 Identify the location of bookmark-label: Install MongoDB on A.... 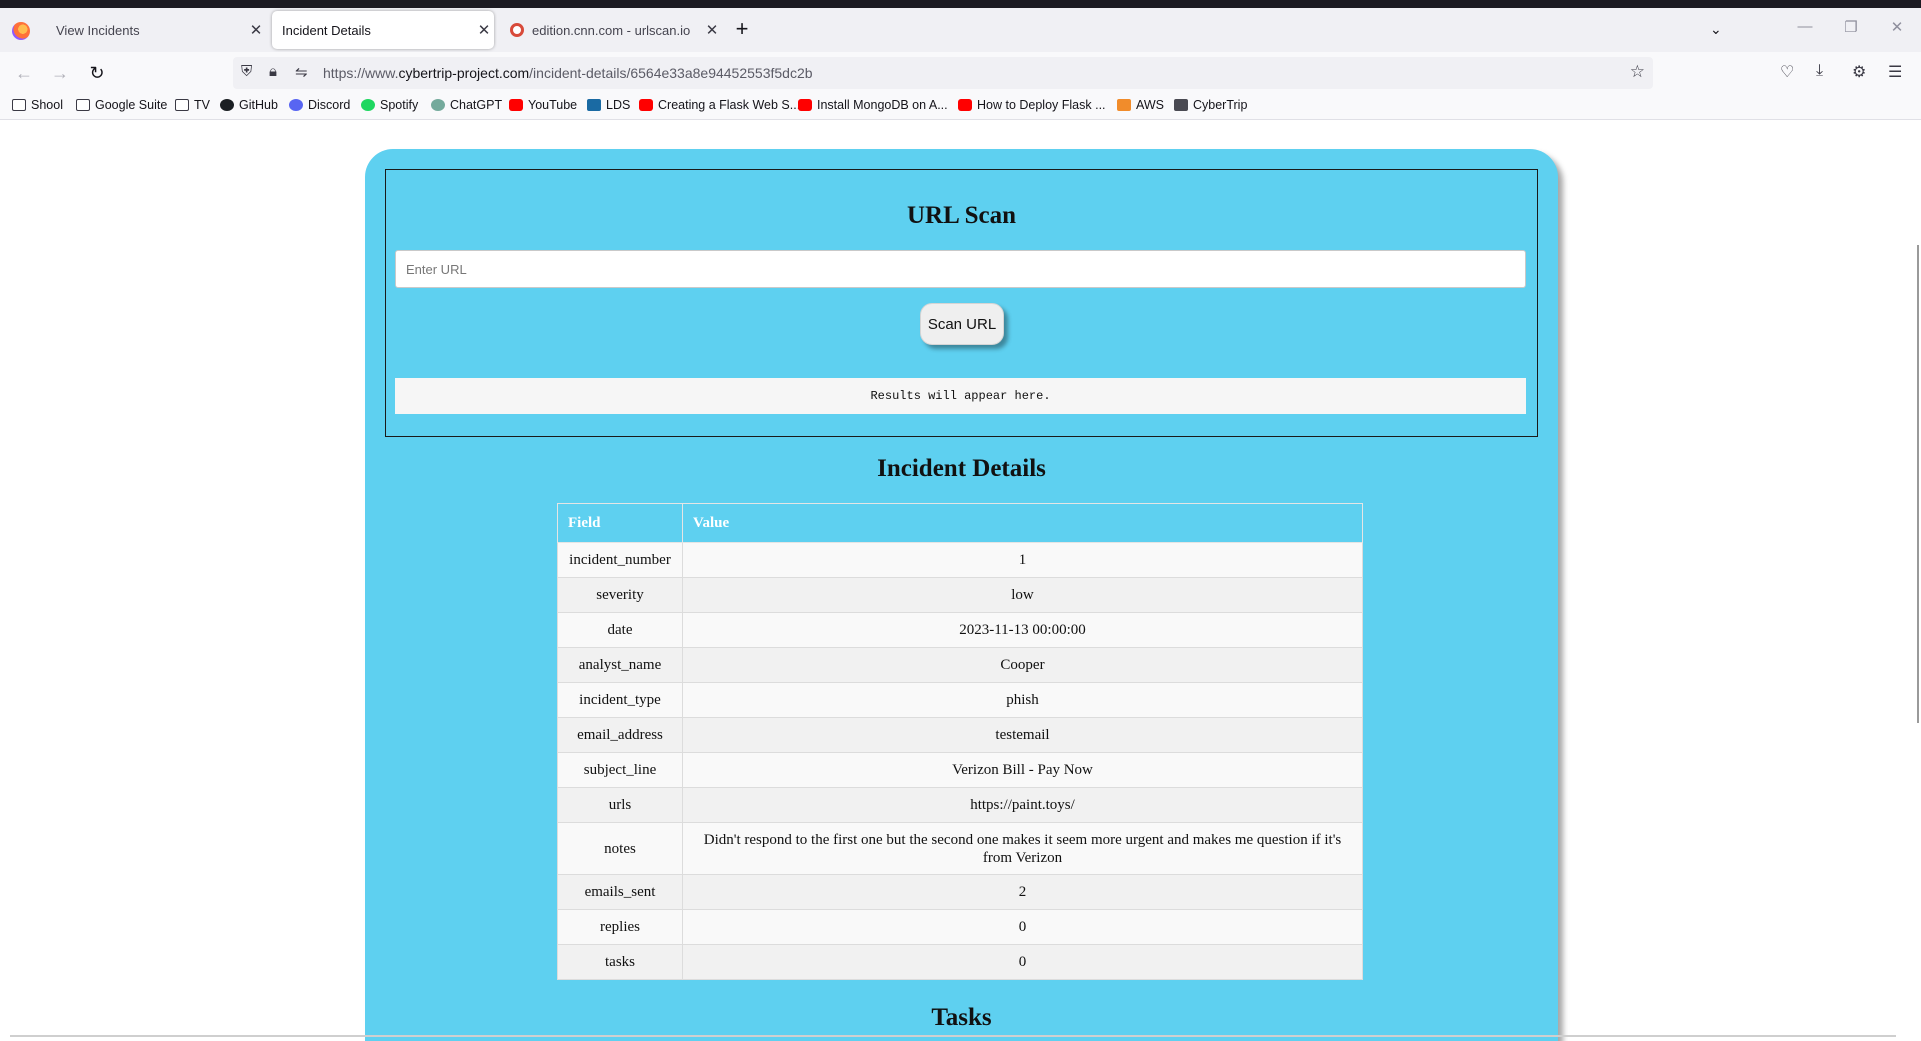
(882, 105).